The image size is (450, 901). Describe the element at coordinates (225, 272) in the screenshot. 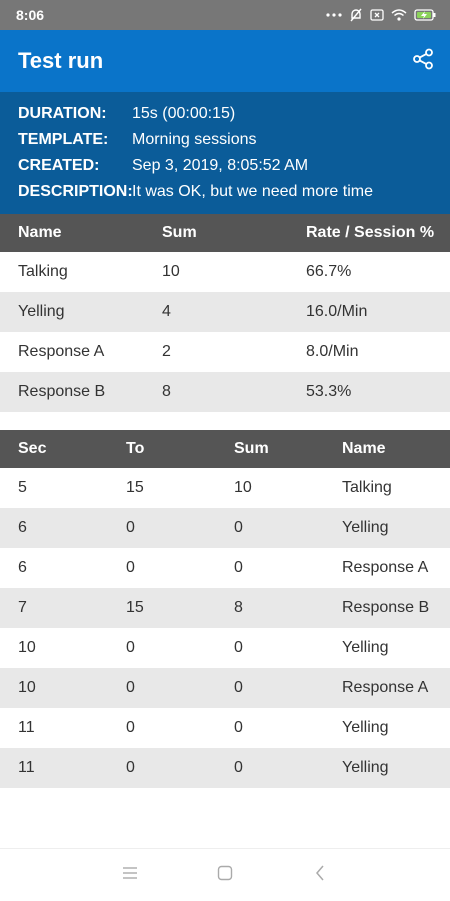

I see `table-row: Talking 10 66.7%` at that location.